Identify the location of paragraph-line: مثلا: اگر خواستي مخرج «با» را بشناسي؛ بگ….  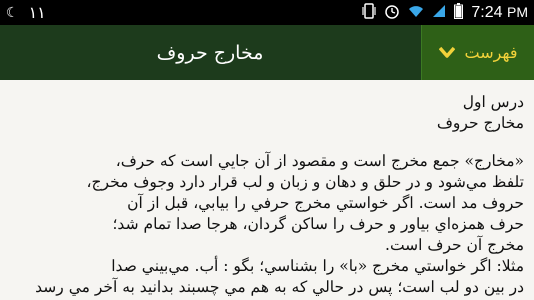
(317, 266).